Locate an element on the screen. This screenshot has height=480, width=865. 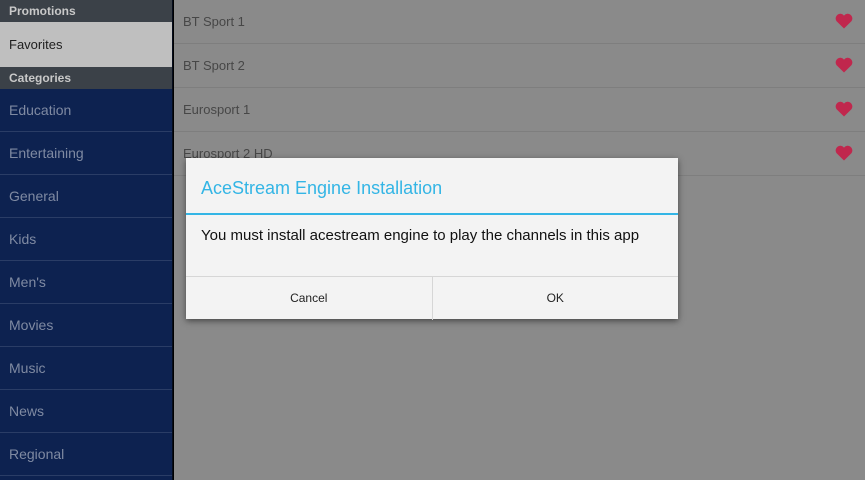
channel-name: BT Sport 1 is located at coordinates (214, 21).